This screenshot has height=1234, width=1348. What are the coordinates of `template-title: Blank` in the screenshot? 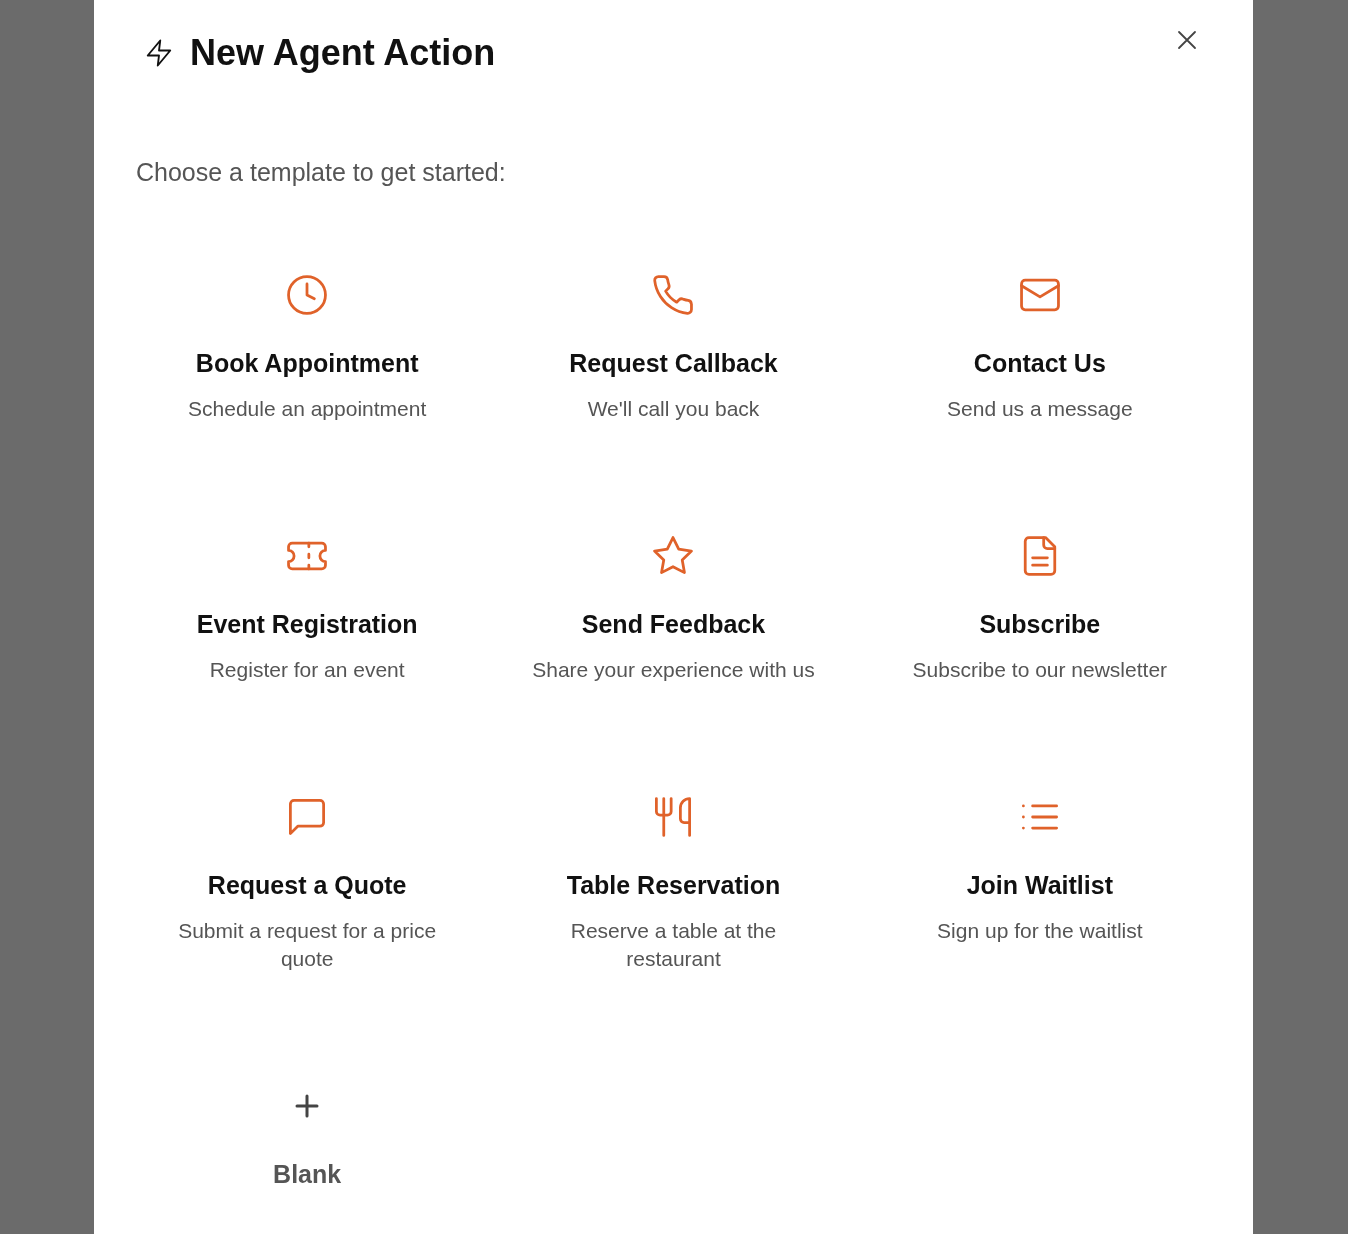 It's located at (307, 1174).